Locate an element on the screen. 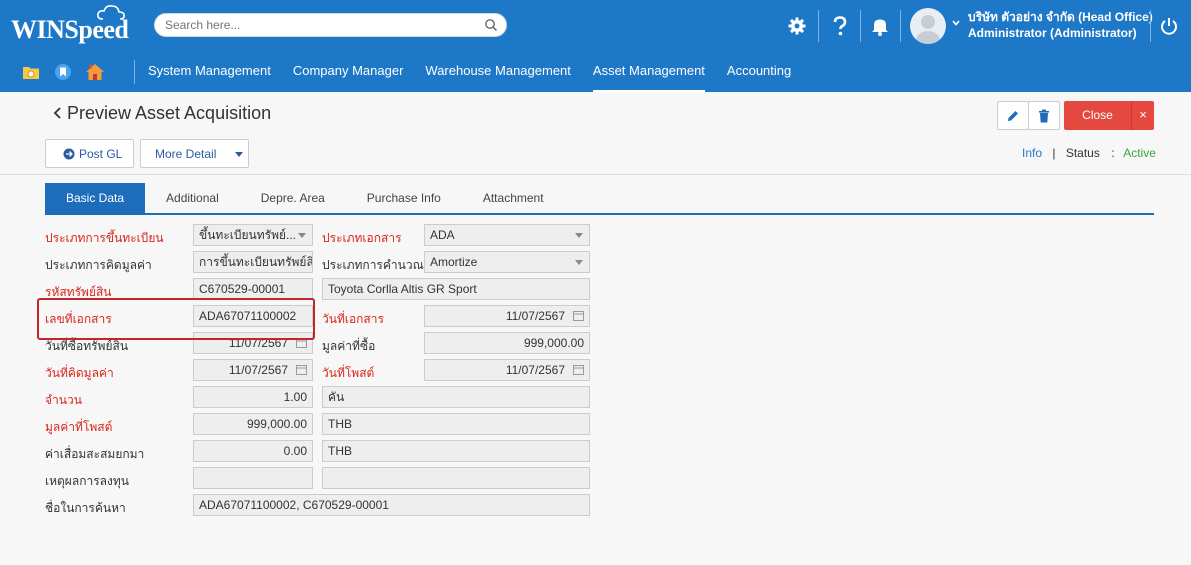  tab-basic-data: Basic Data is located at coordinates (95, 198).